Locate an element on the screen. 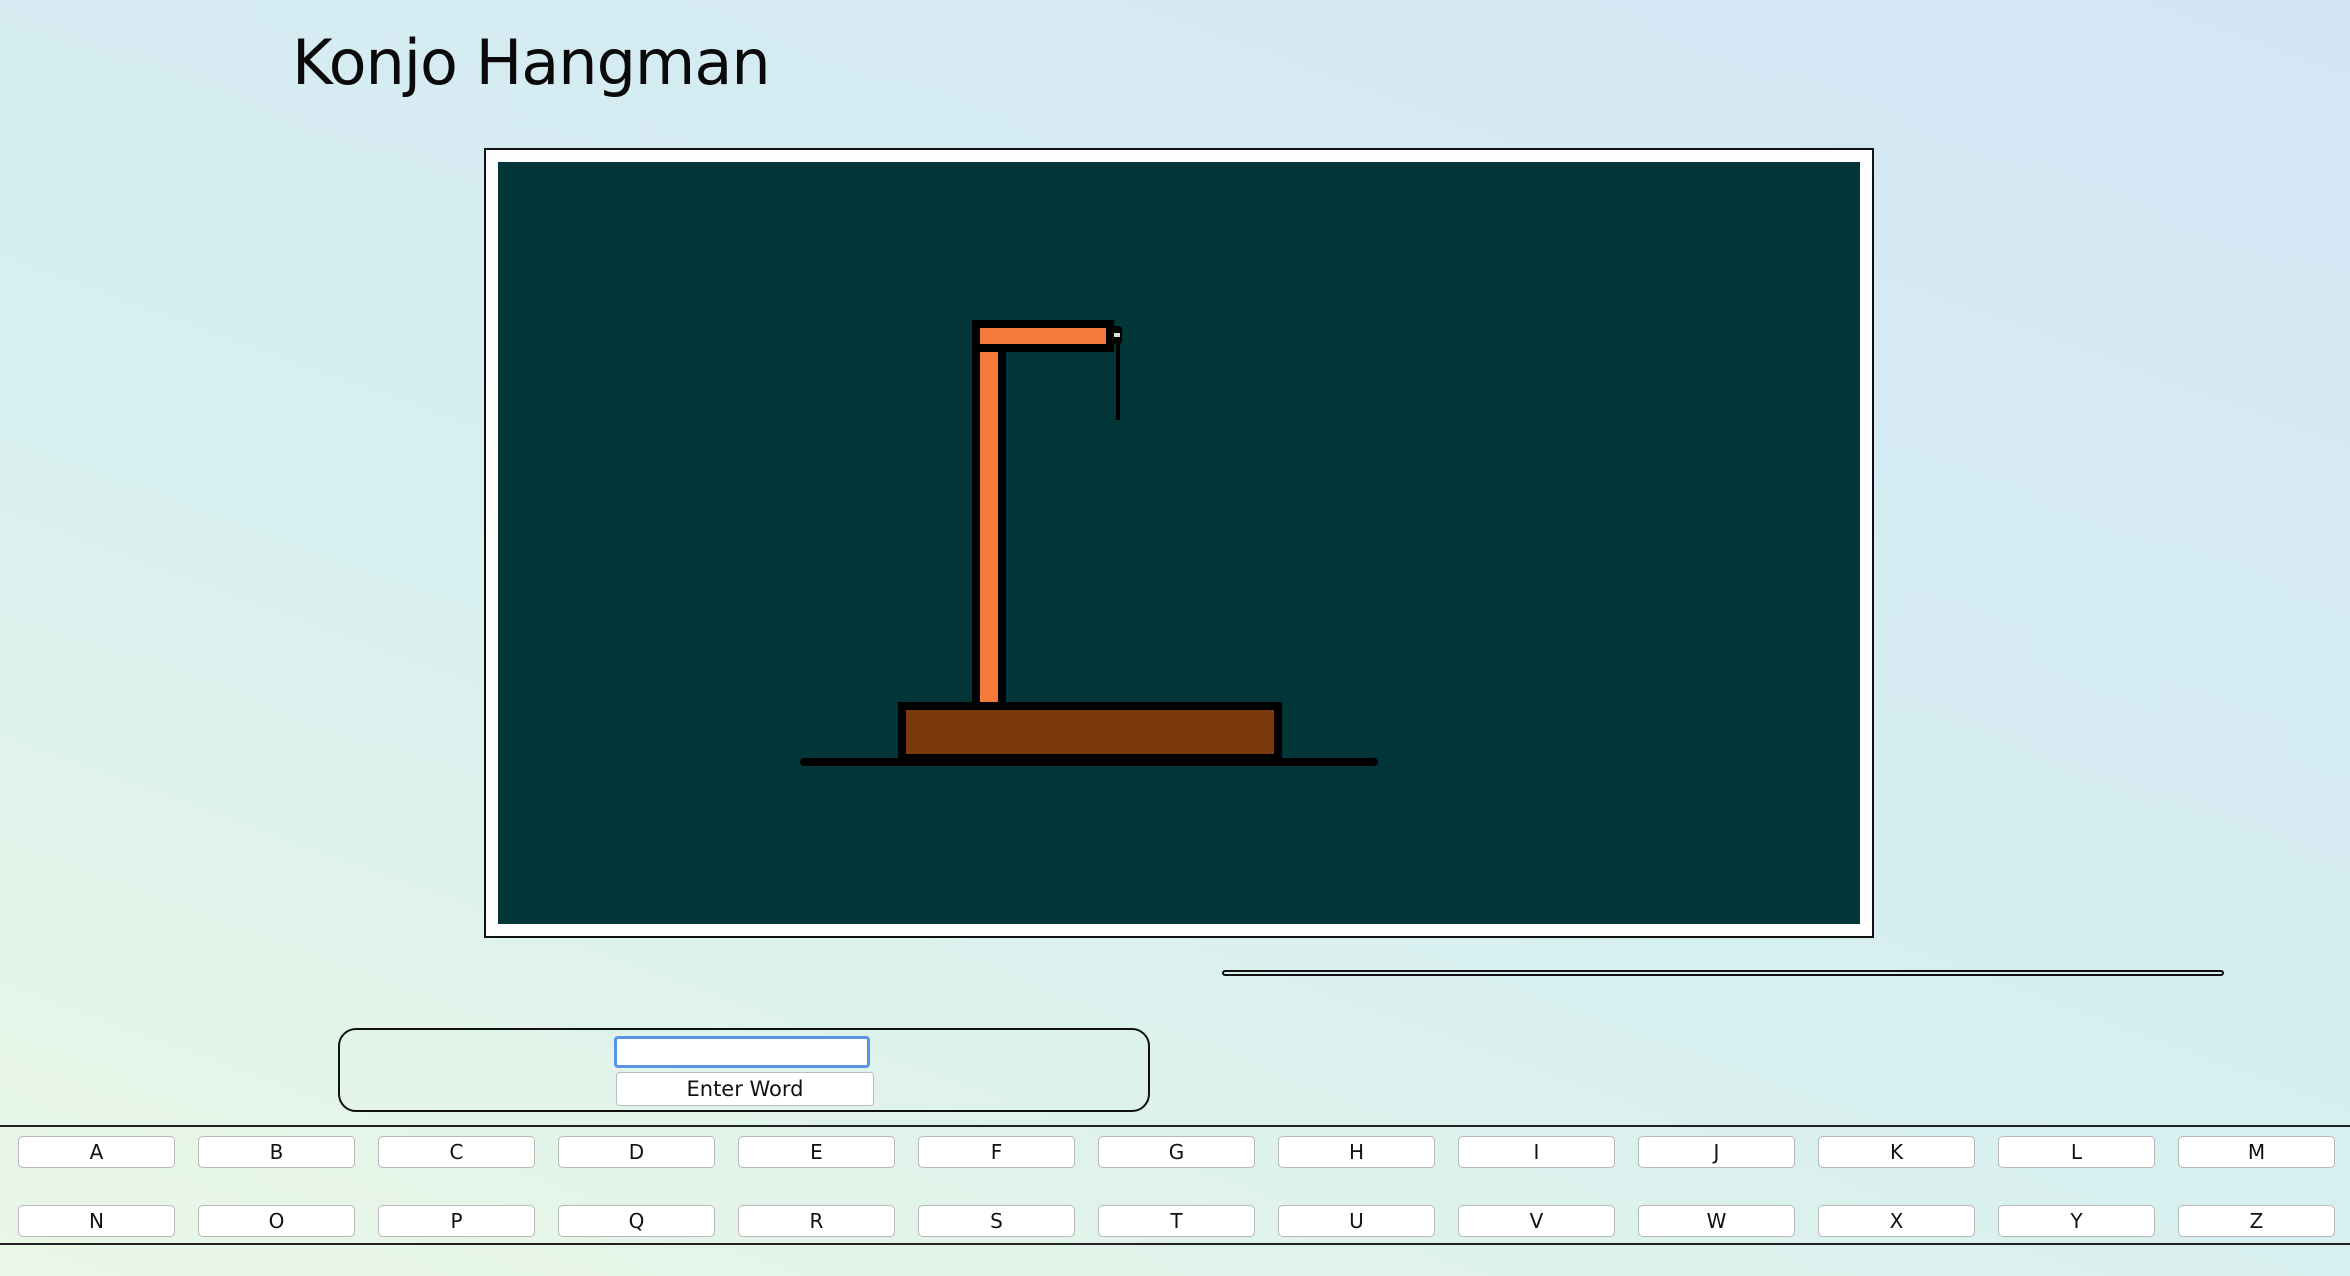  letter-key-u: U is located at coordinates (1356, 1221).